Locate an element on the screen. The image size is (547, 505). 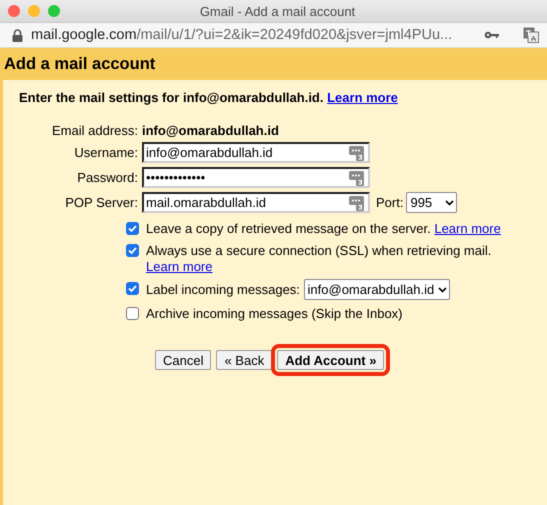
port-dropdown: 995 is located at coordinates (432, 202).